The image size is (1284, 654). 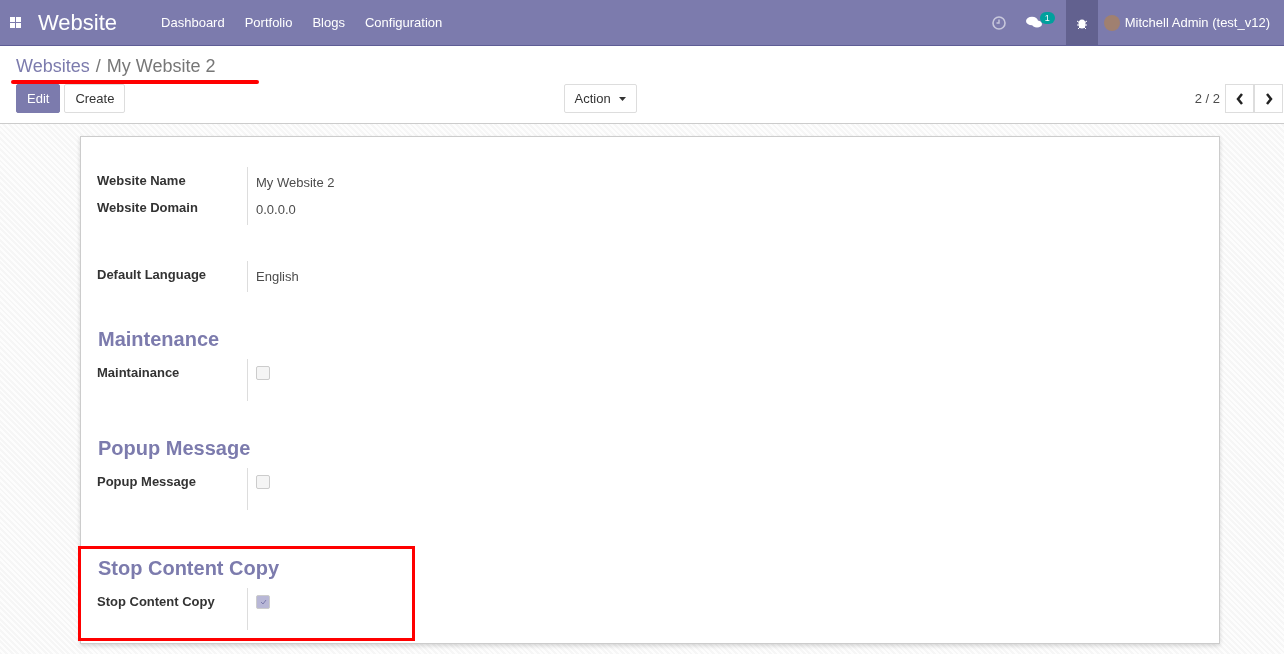 I want to click on edit-button: Edit, so click(x=38, y=98).